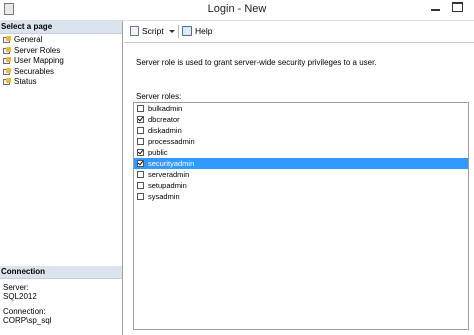 This screenshot has height=335, width=474. What do you see at coordinates (61, 72) in the screenshot?
I see `page-item-securables: Securables` at bounding box center [61, 72].